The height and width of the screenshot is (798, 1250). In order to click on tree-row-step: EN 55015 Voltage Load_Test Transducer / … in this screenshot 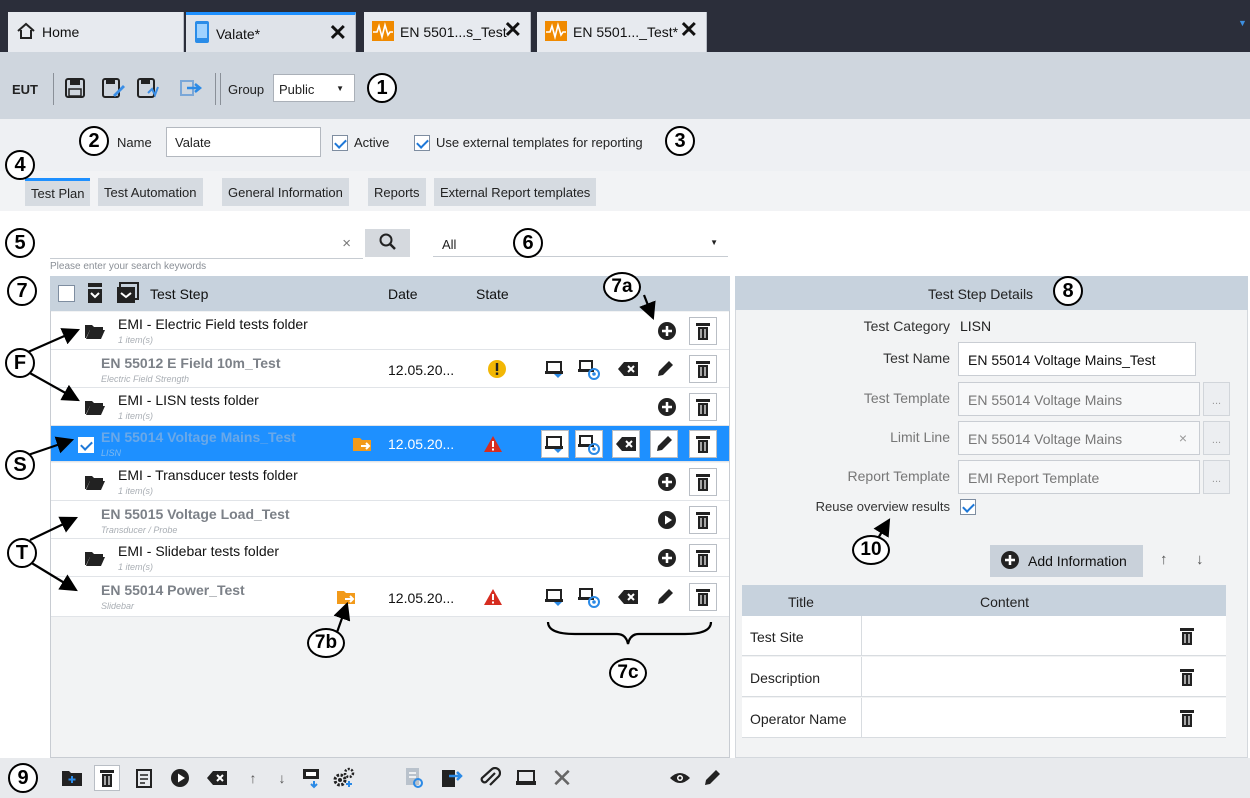, I will do `click(390, 520)`.